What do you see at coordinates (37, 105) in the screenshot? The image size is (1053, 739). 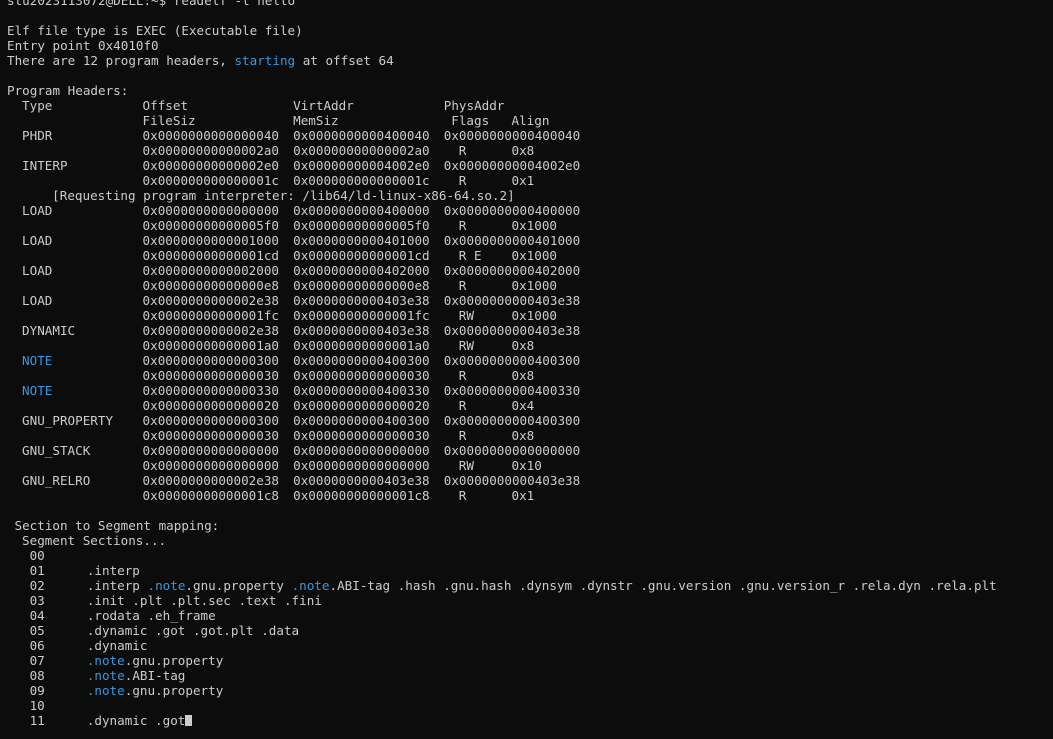 I see `column-type: Type` at bounding box center [37, 105].